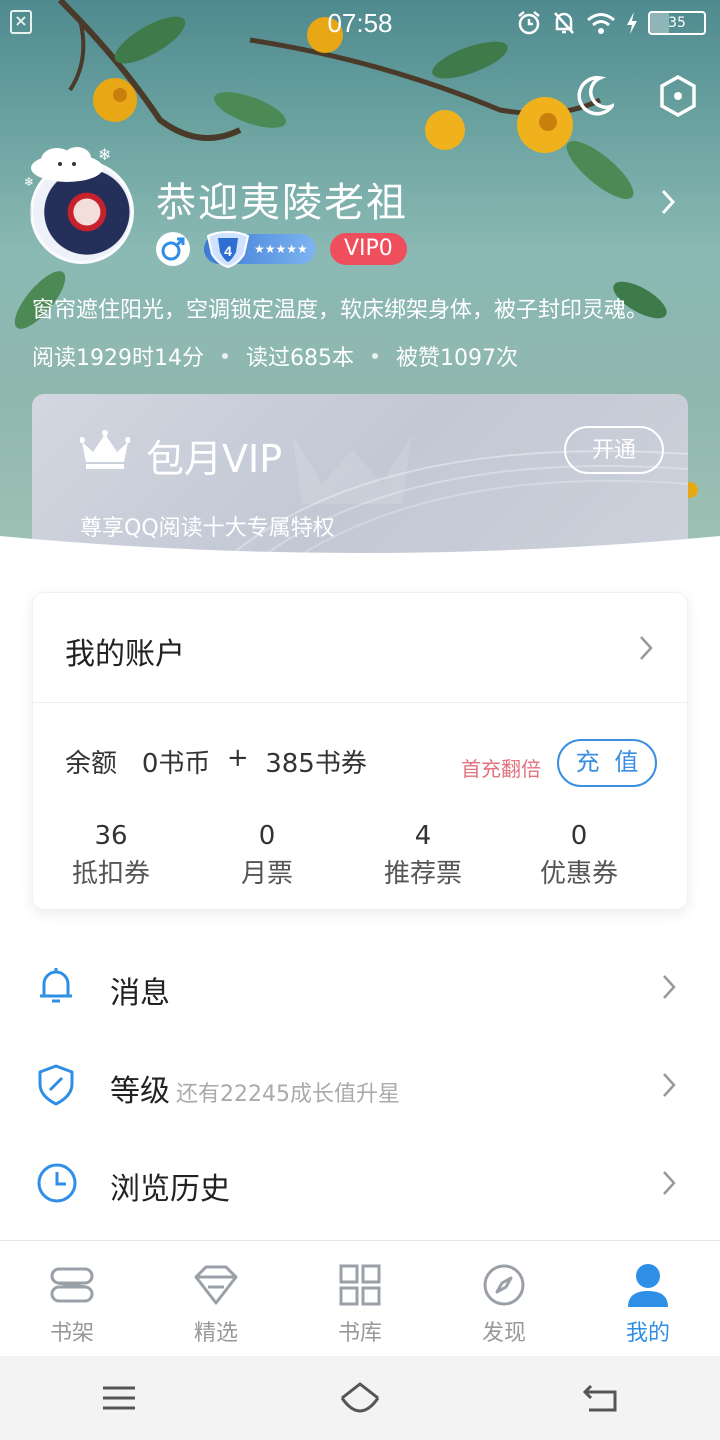 Image resolution: width=720 pixels, height=1440 pixels. I want to click on bookshelf-icon, so click(72, 1285).